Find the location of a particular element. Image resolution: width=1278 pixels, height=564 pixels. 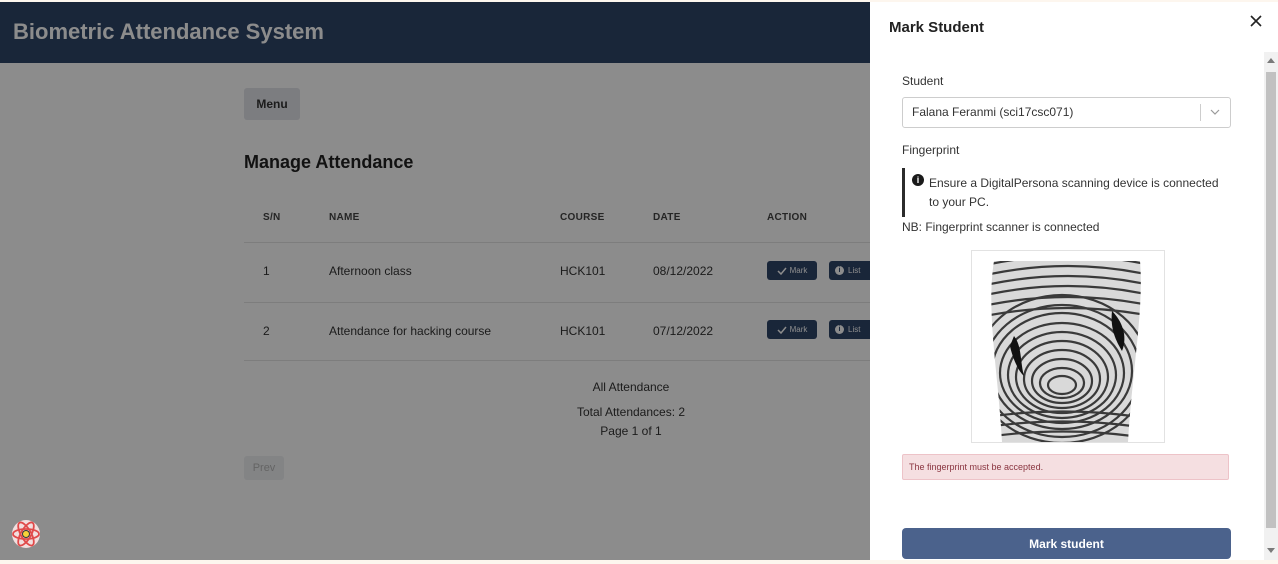

scroll-up-arrow-icon is located at coordinates (1271, 60).